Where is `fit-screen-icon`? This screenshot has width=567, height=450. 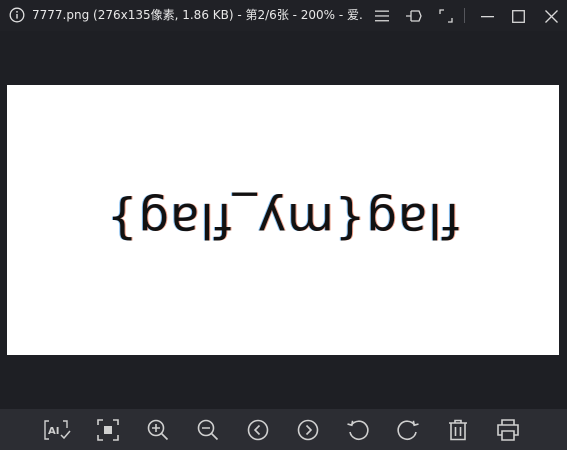 fit-screen-icon is located at coordinates (108, 430).